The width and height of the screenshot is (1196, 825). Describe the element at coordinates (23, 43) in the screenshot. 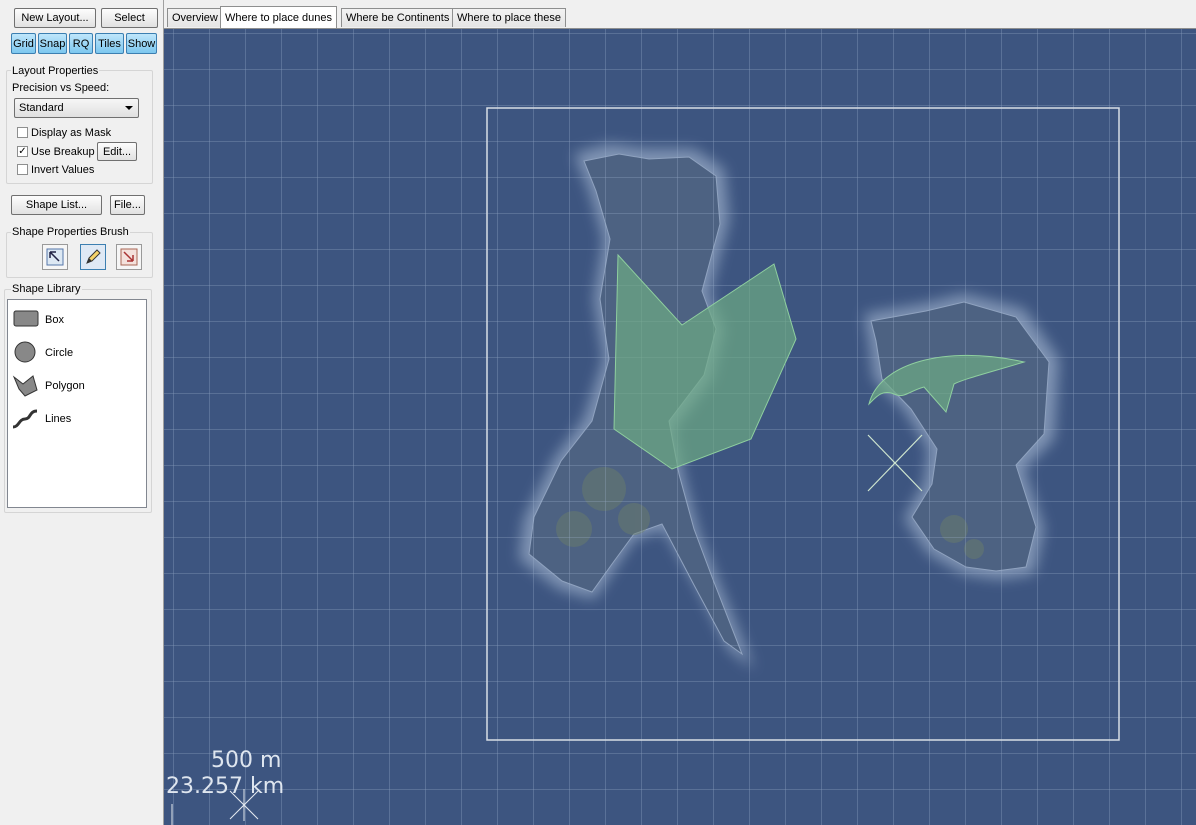

I see `grid-toggle-button: Grid` at that location.